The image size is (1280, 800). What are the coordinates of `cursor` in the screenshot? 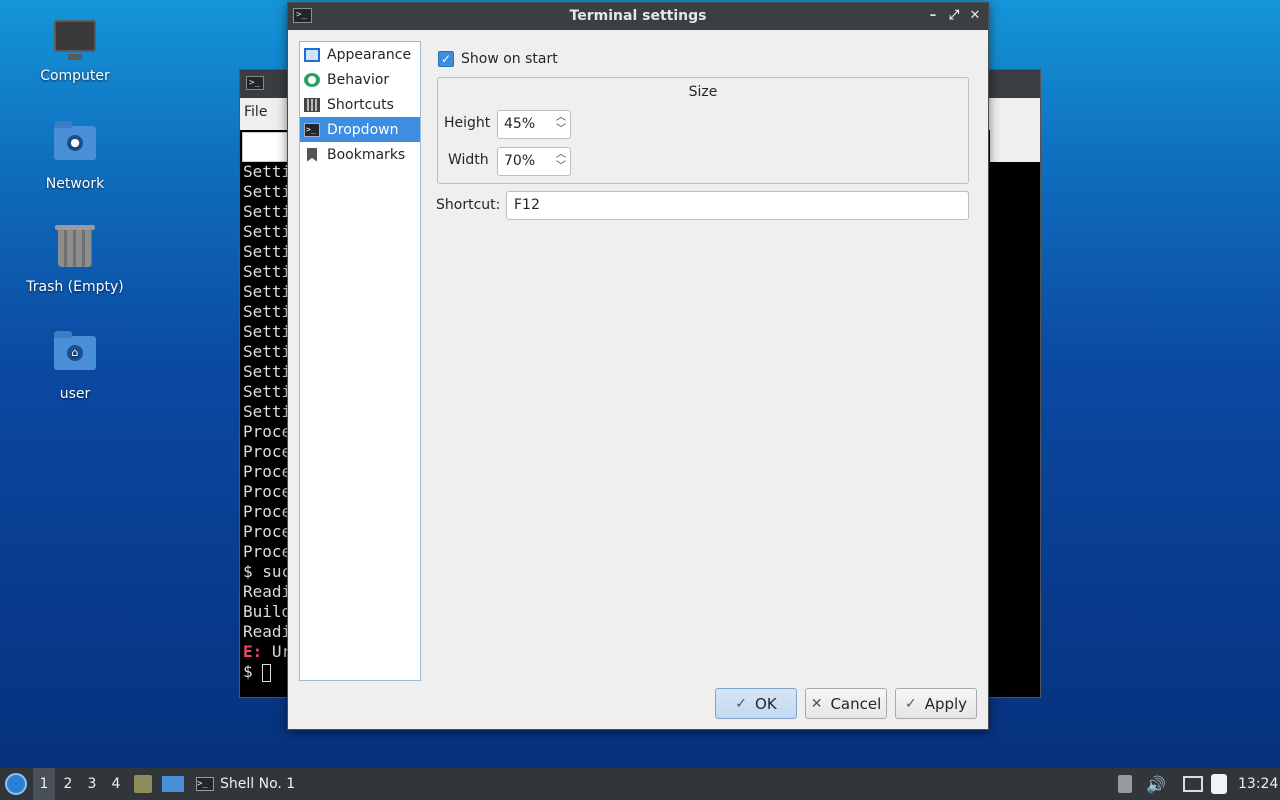 It's located at (267, 672).